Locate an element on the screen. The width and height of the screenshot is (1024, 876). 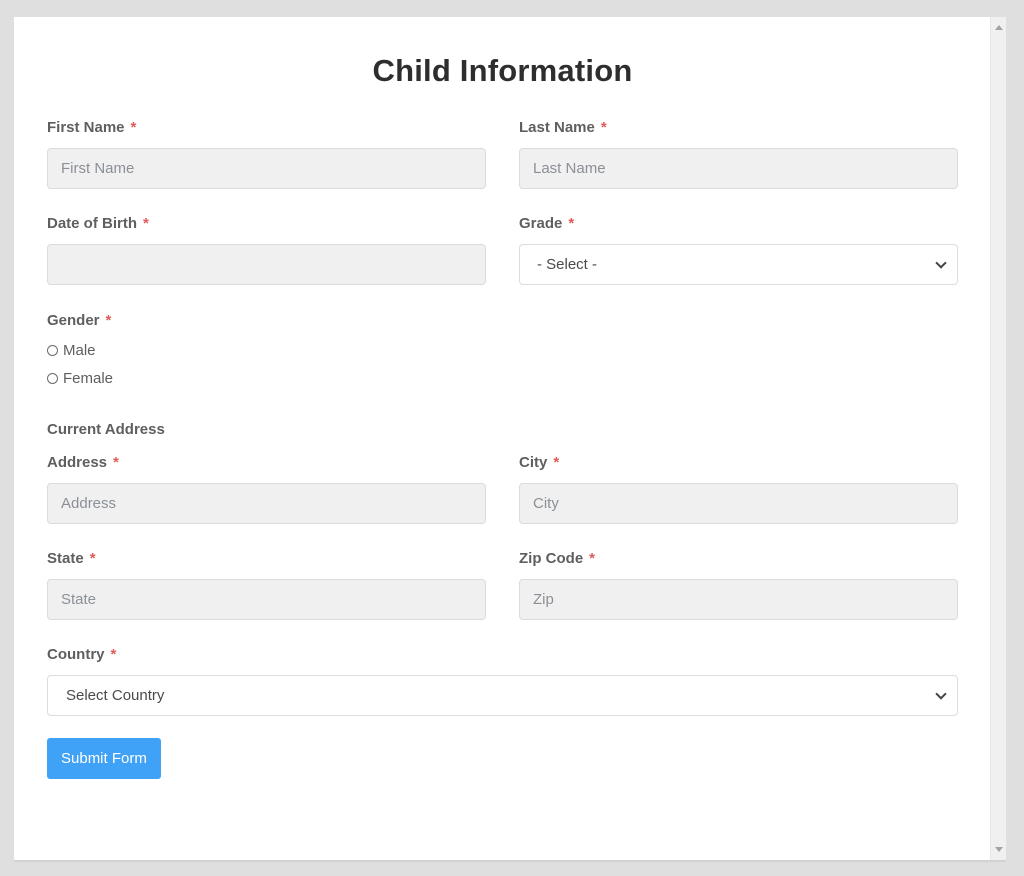
radio-male is located at coordinates (52, 350).